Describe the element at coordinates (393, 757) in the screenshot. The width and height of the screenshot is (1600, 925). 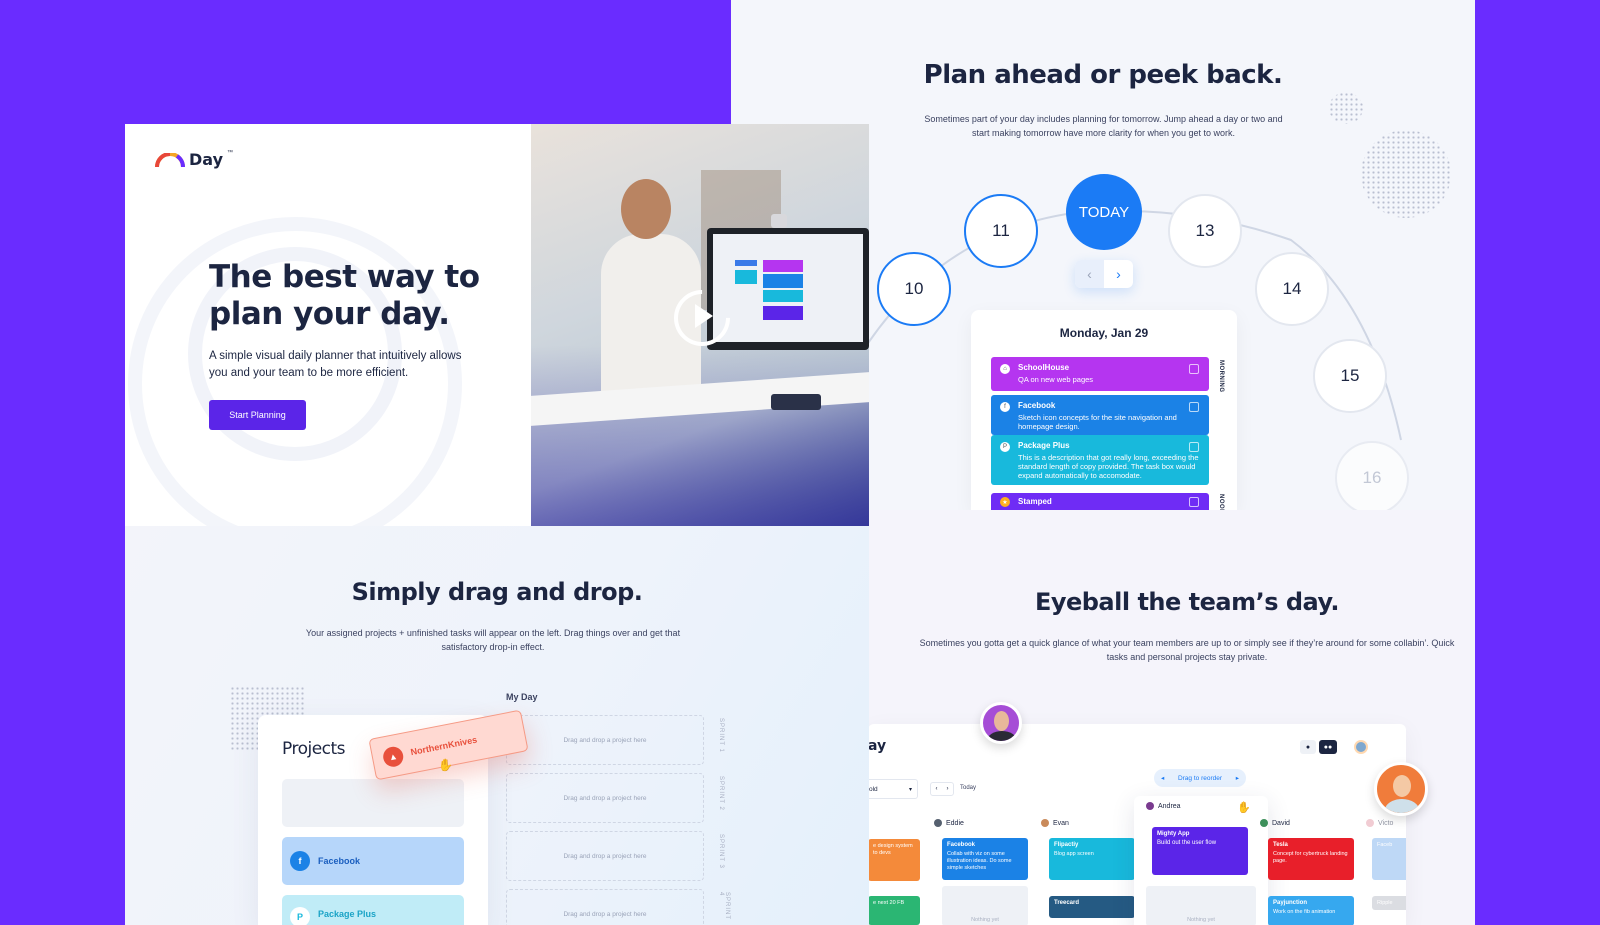
I see `northernknives-icon: ▲` at that location.